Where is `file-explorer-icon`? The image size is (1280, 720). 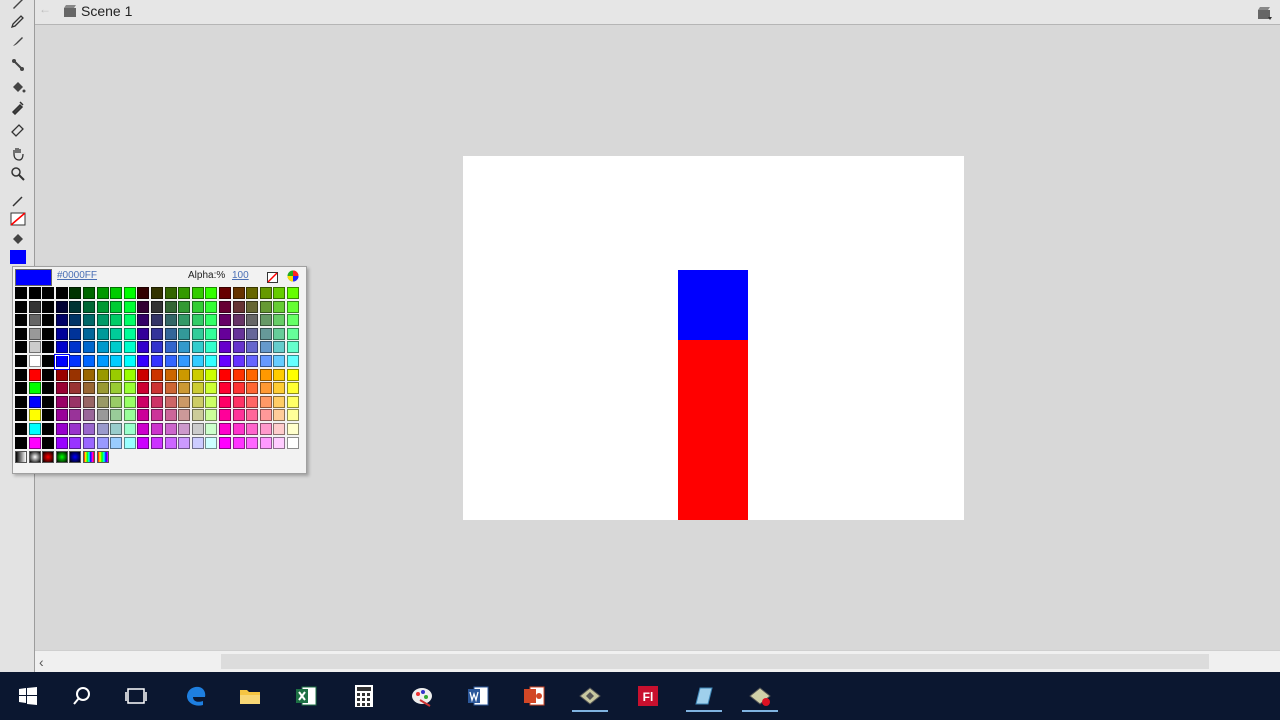 file-explorer-icon is located at coordinates (250, 696).